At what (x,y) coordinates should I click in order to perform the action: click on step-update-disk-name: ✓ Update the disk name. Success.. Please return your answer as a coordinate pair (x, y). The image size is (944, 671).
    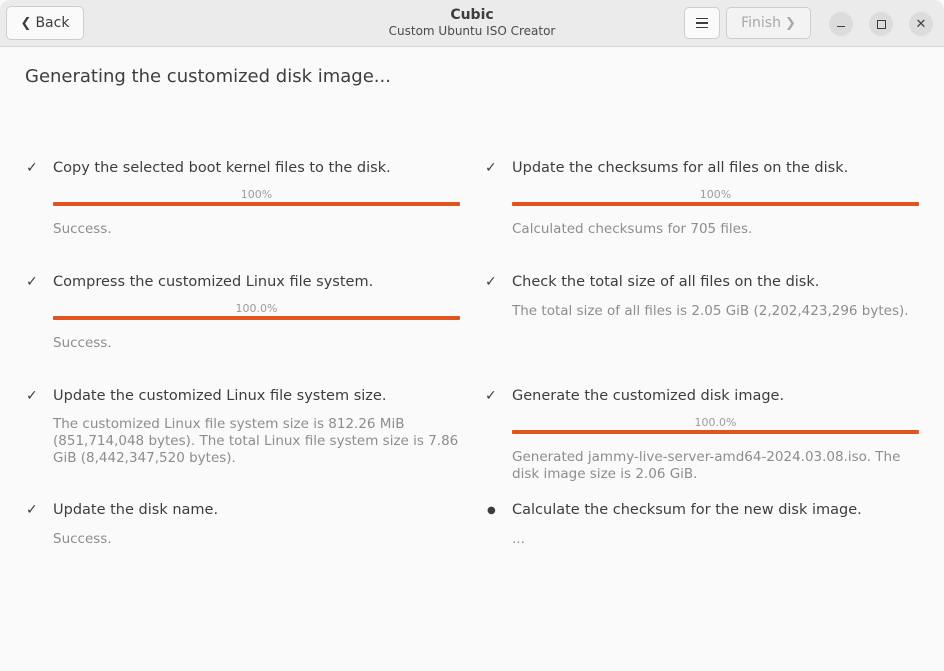
    Looking at the image, I should click on (236, 527).